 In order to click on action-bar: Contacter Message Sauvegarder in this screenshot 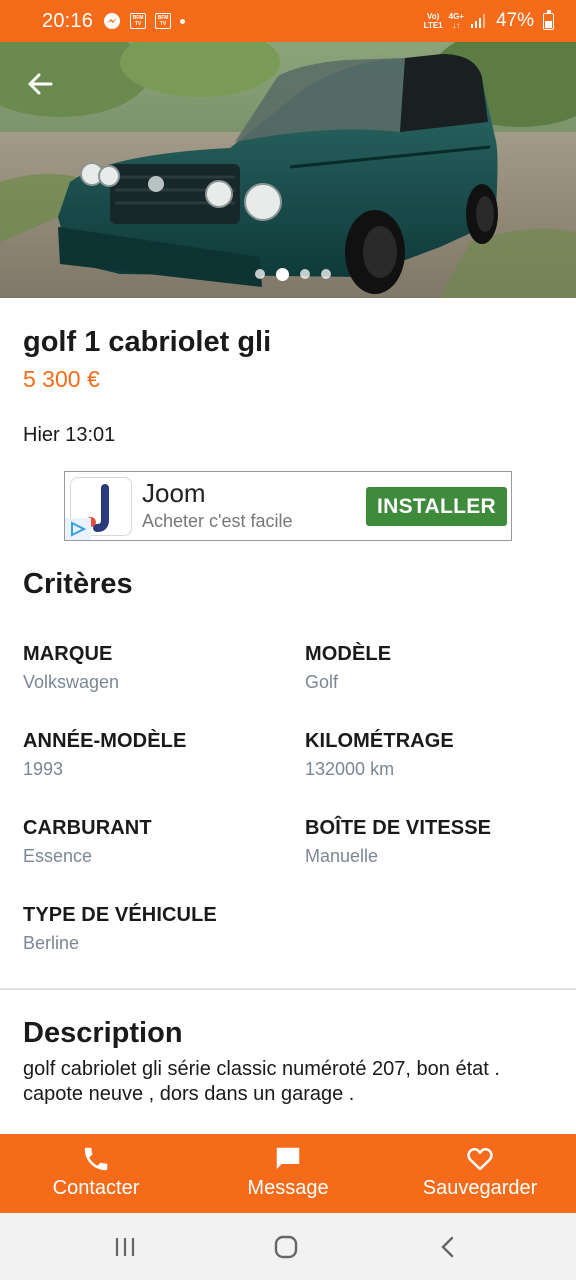, I will do `click(288, 1173)`.